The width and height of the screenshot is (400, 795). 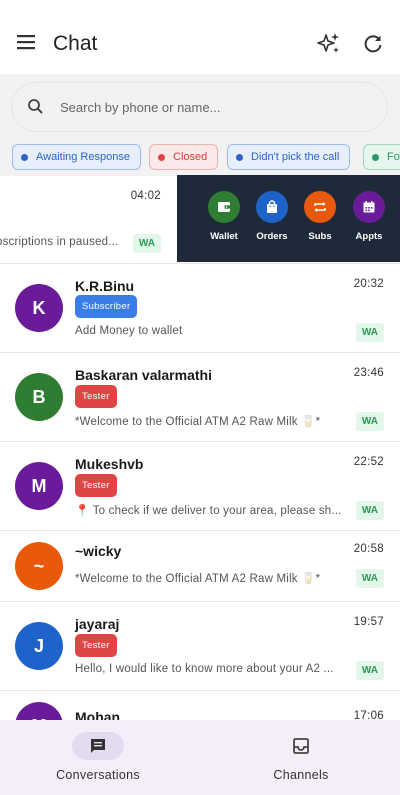 I want to click on conversation-time: 23:46, so click(x=368, y=373).